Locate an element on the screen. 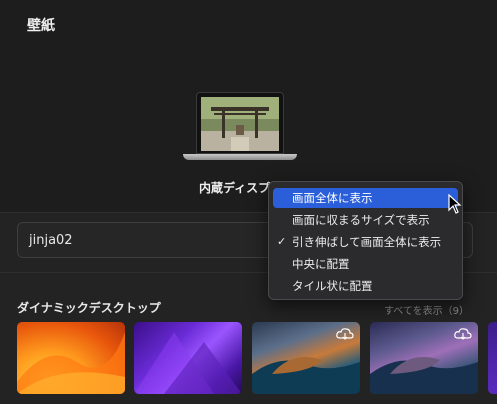 This screenshot has width=497, height=404. menu-item-label: 画面全体に表示 is located at coordinates (332, 198).